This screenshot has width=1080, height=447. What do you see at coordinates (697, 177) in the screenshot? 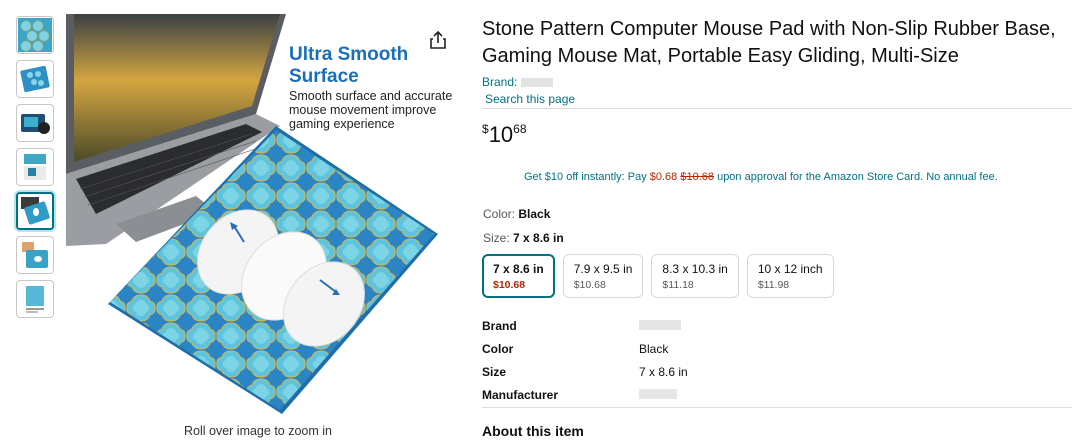
I see `promo-old-price: $10.68` at bounding box center [697, 177].